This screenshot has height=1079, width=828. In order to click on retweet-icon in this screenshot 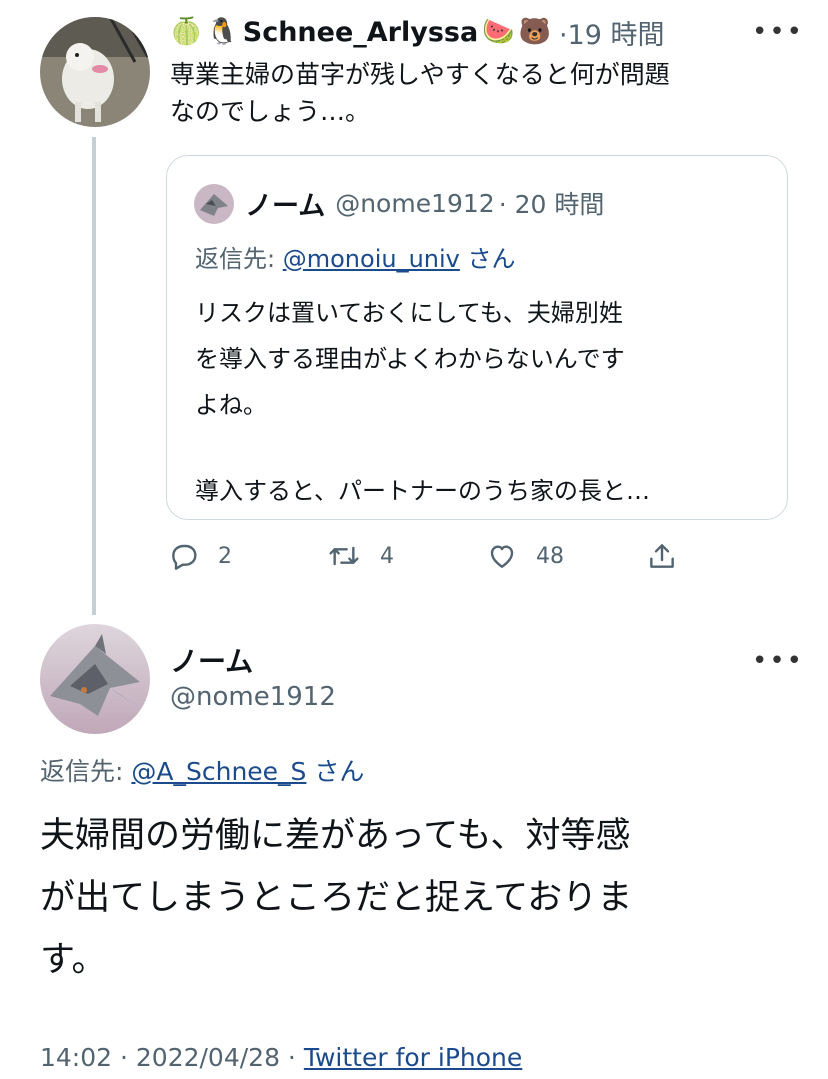, I will do `click(344, 556)`.